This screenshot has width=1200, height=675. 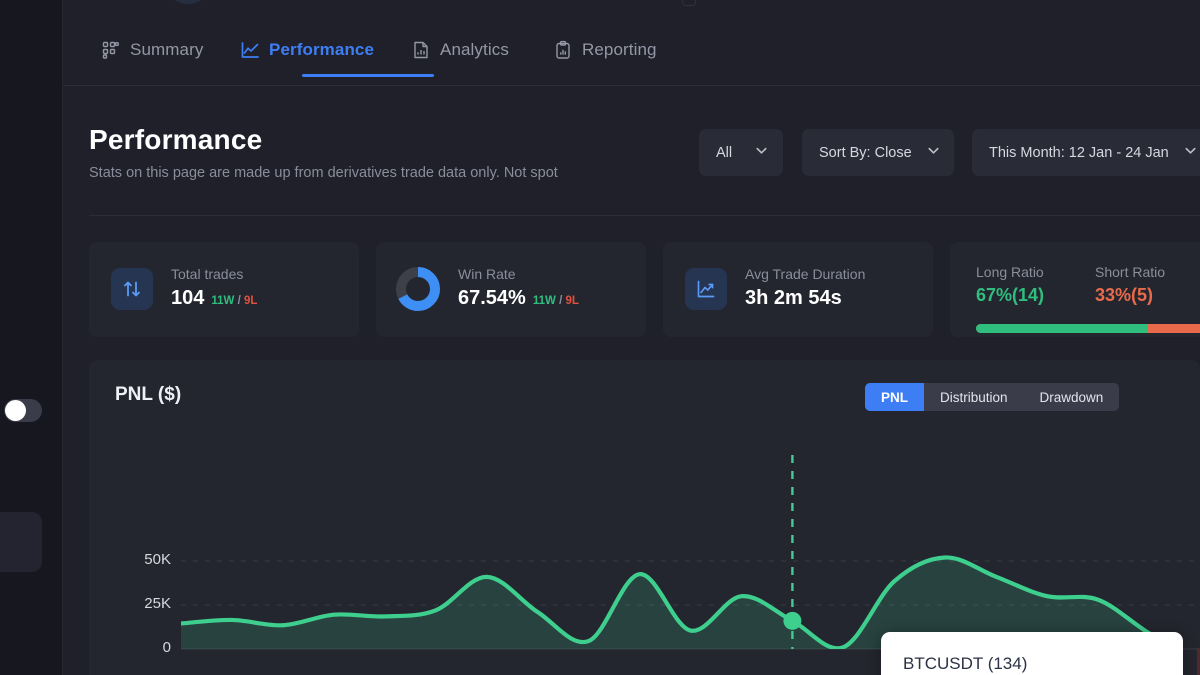 I want to click on document-chart-icon, so click(x=421, y=50).